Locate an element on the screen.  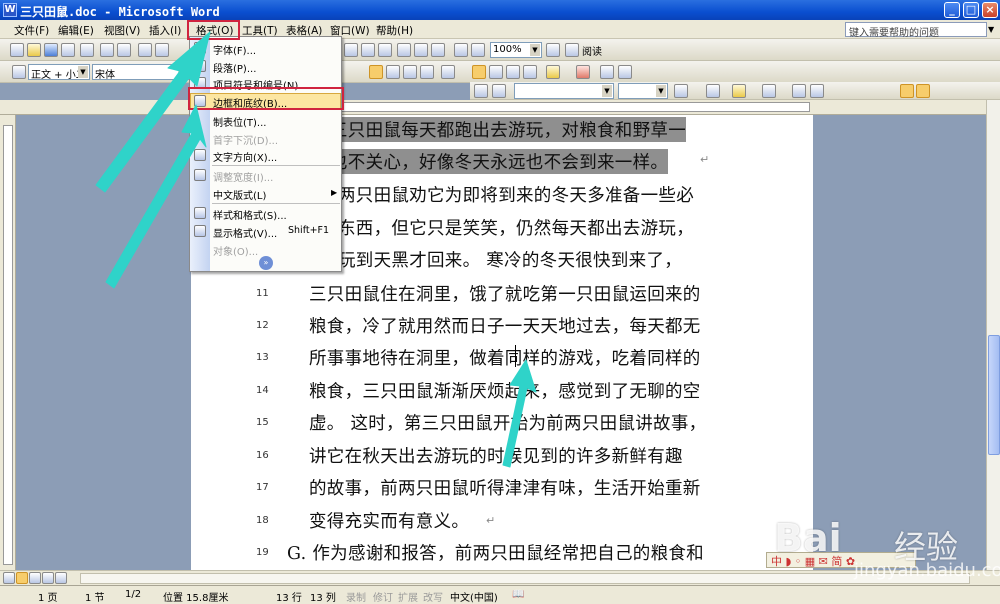
reading-view-icon is located at coordinates (61, 578).